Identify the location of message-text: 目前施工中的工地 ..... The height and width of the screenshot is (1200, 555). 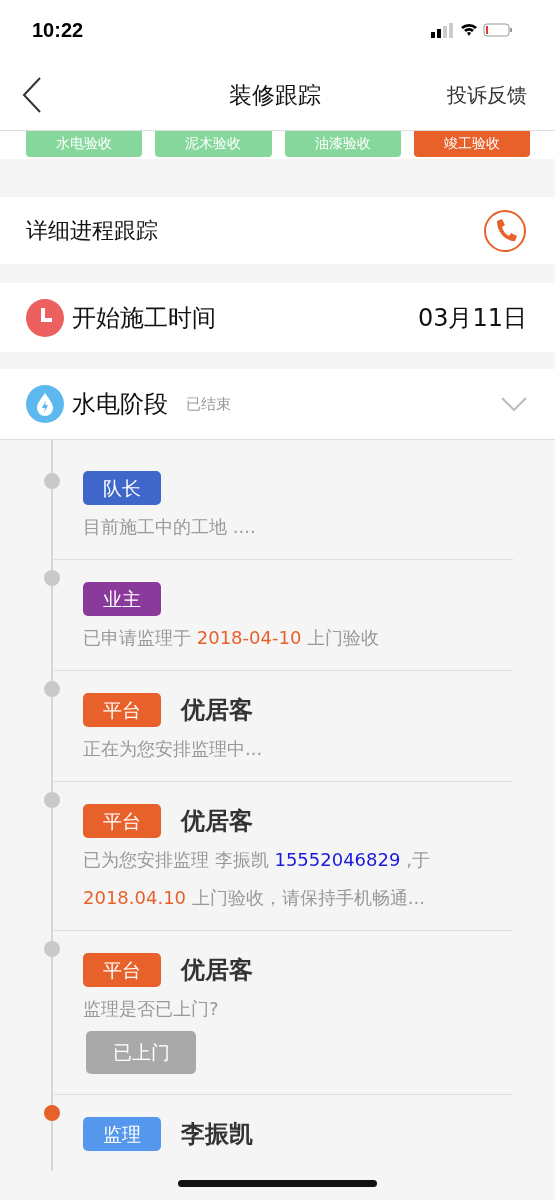
(170, 527).